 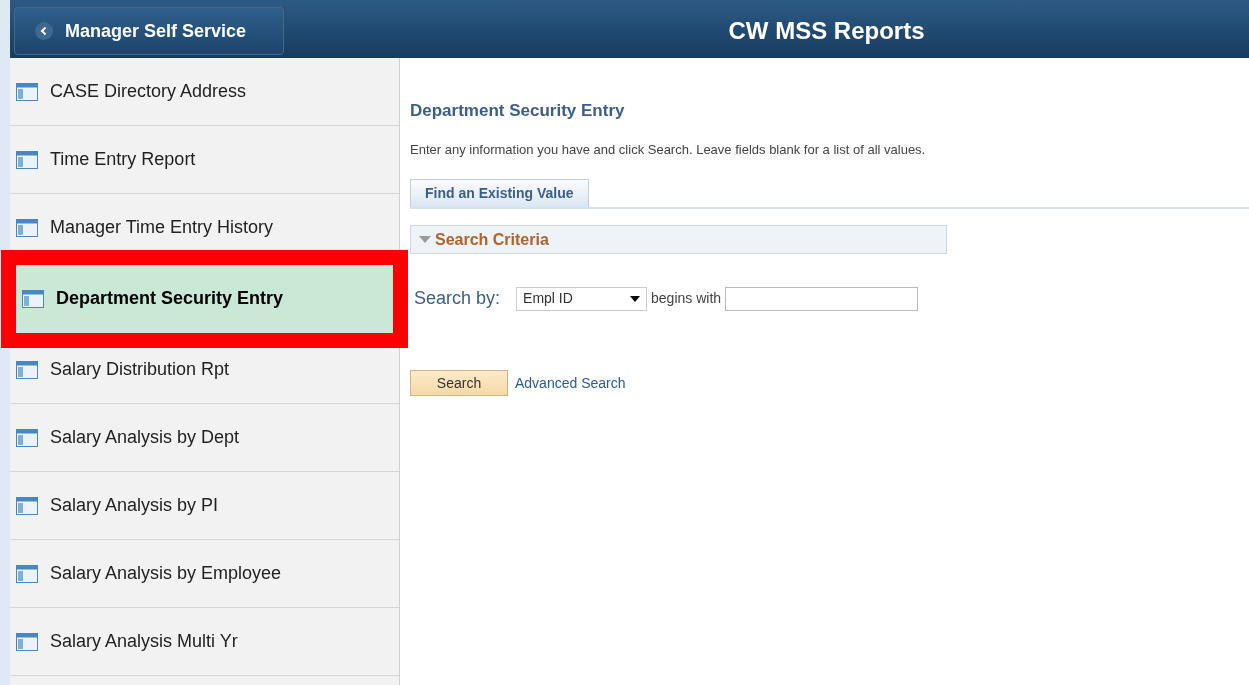 I want to click on collapsible-header: Search Criteria, so click(x=678, y=239).